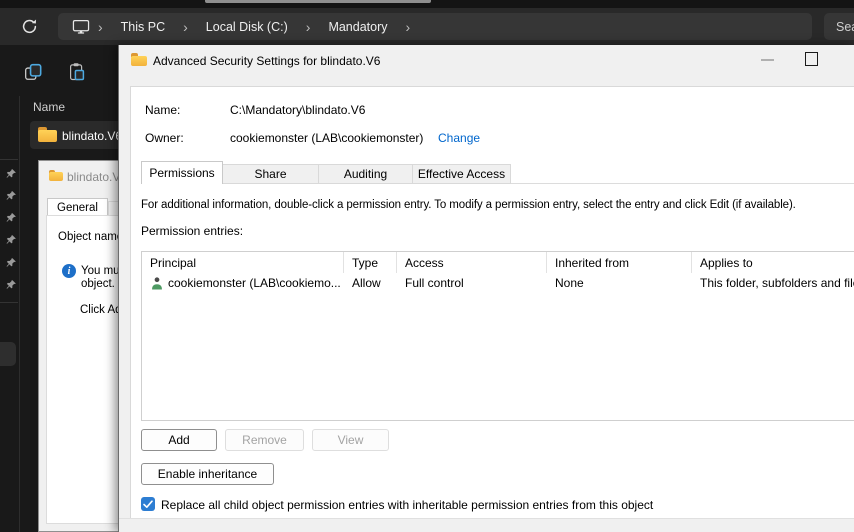  I want to click on cell-applies-to: This folder, subfolders and files, so click(777, 283).